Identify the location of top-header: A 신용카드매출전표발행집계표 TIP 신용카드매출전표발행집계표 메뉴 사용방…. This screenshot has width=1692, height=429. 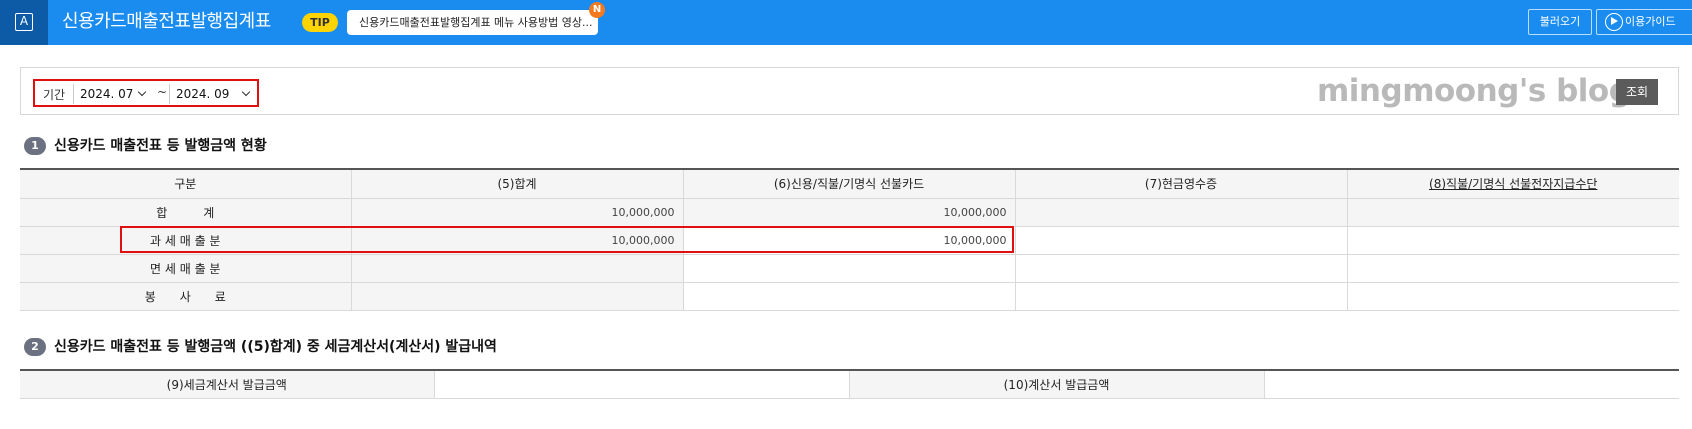
(846, 22).